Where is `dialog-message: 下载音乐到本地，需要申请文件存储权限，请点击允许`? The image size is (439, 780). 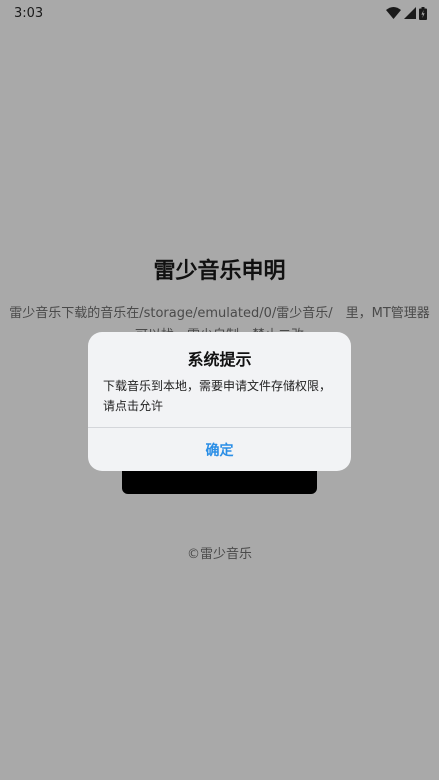
dialog-message: 下载音乐到本地，需要申请文件存储权限，请点击允许 is located at coordinates (217, 396).